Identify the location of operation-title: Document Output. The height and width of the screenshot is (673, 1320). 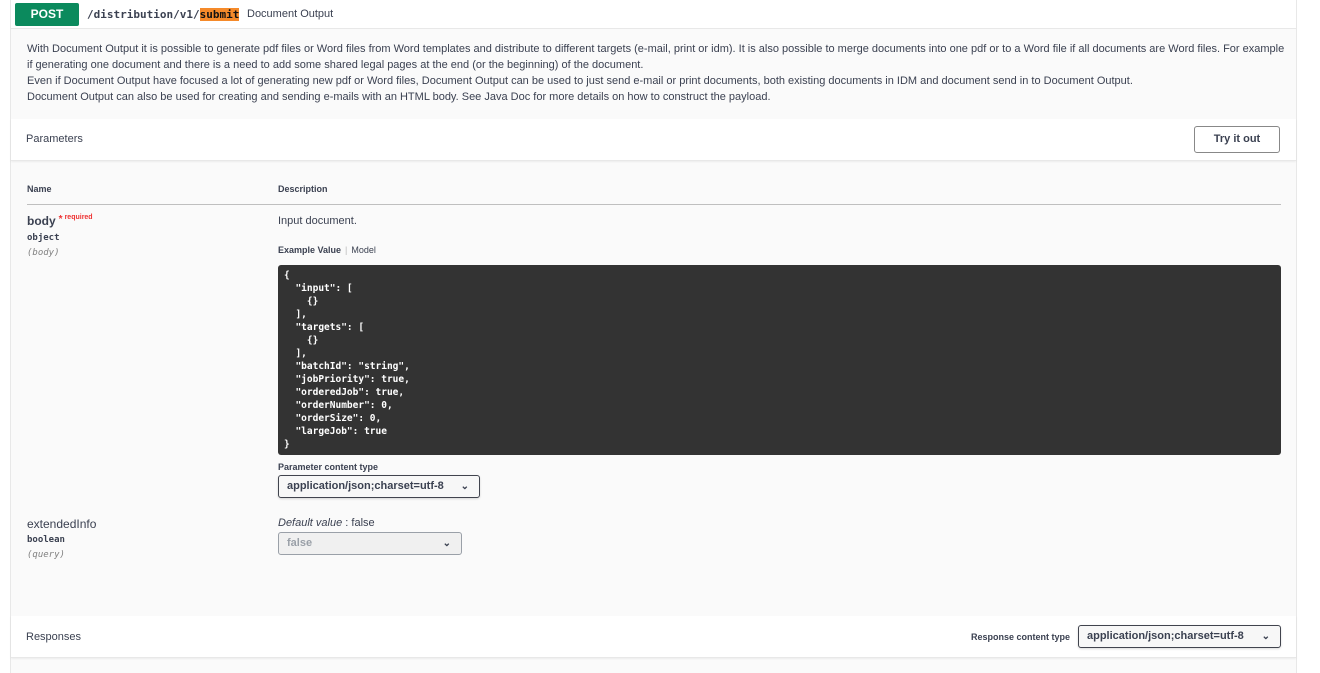
(290, 14).